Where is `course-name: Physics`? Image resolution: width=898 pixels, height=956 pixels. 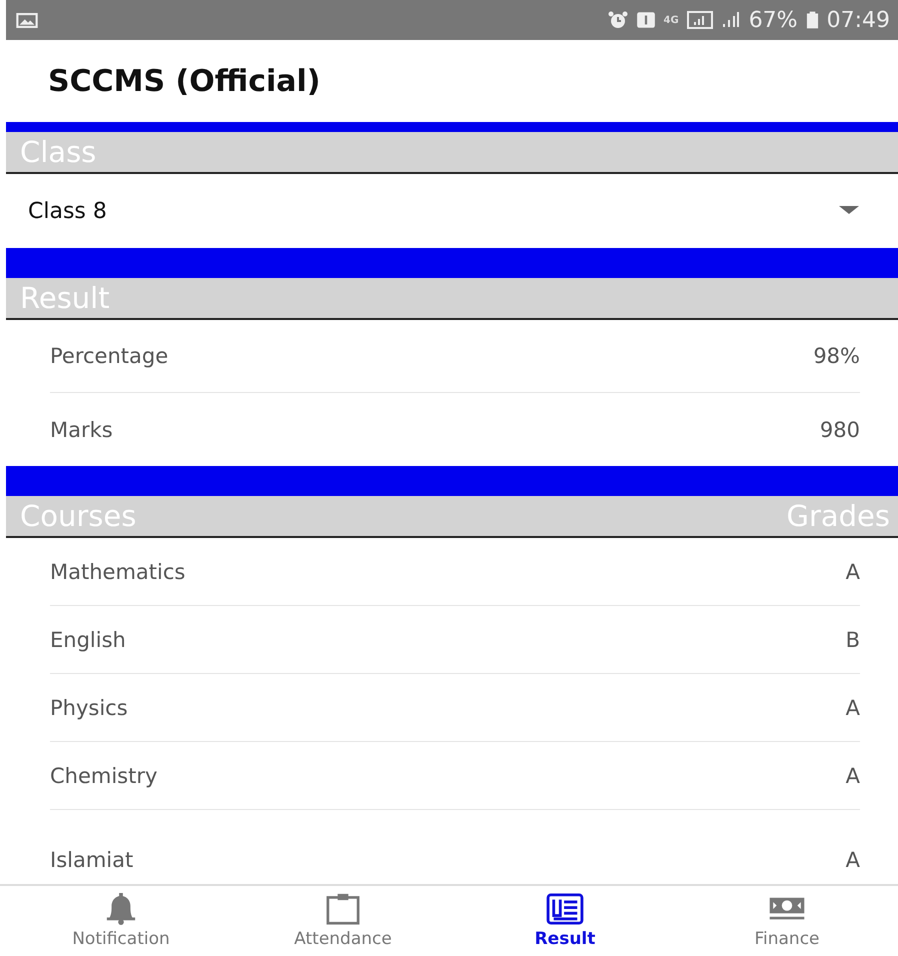 course-name: Physics is located at coordinates (89, 708).